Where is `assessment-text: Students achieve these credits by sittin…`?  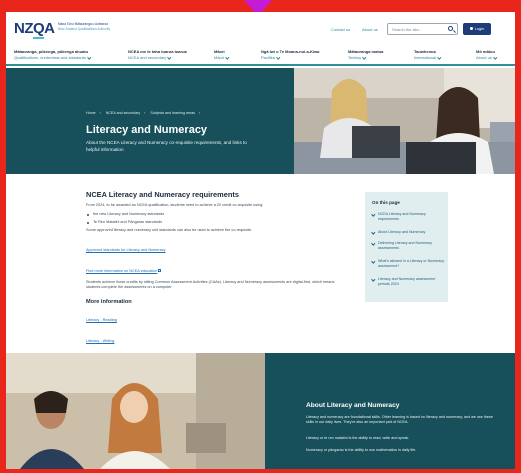
assessment-text: Students achieve these credits by sittin… is located at coordinates (210, 284).